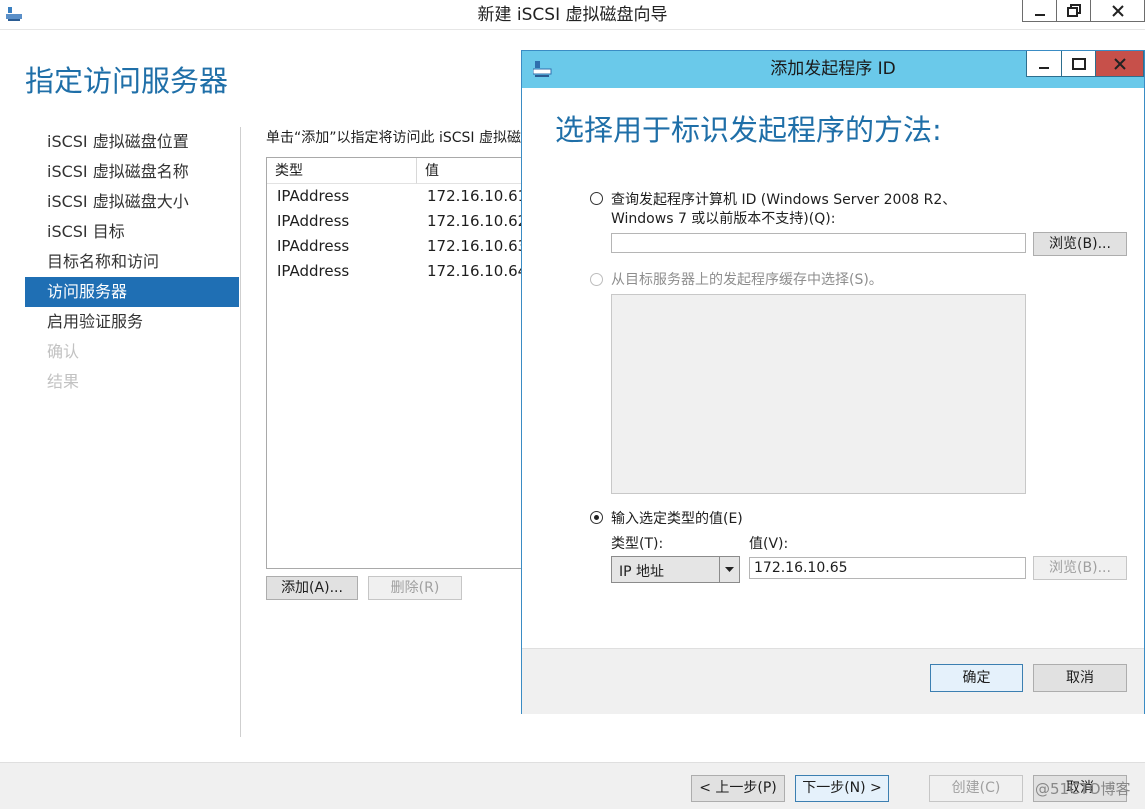  I want to click on nav-item-results: 结果, so click(63, 381).